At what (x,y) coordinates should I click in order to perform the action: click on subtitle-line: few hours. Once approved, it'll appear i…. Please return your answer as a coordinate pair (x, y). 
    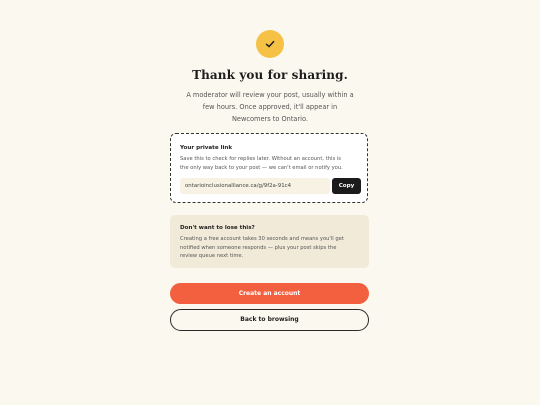
    Looking at the image, I should click on (270, 107).